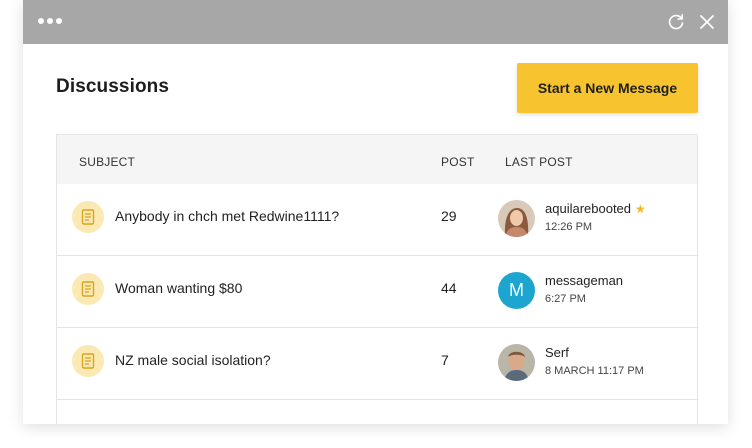  Describe the element at coordinates (584, 280) in the screenshot. I see `last-post-username: messageman` at that location.